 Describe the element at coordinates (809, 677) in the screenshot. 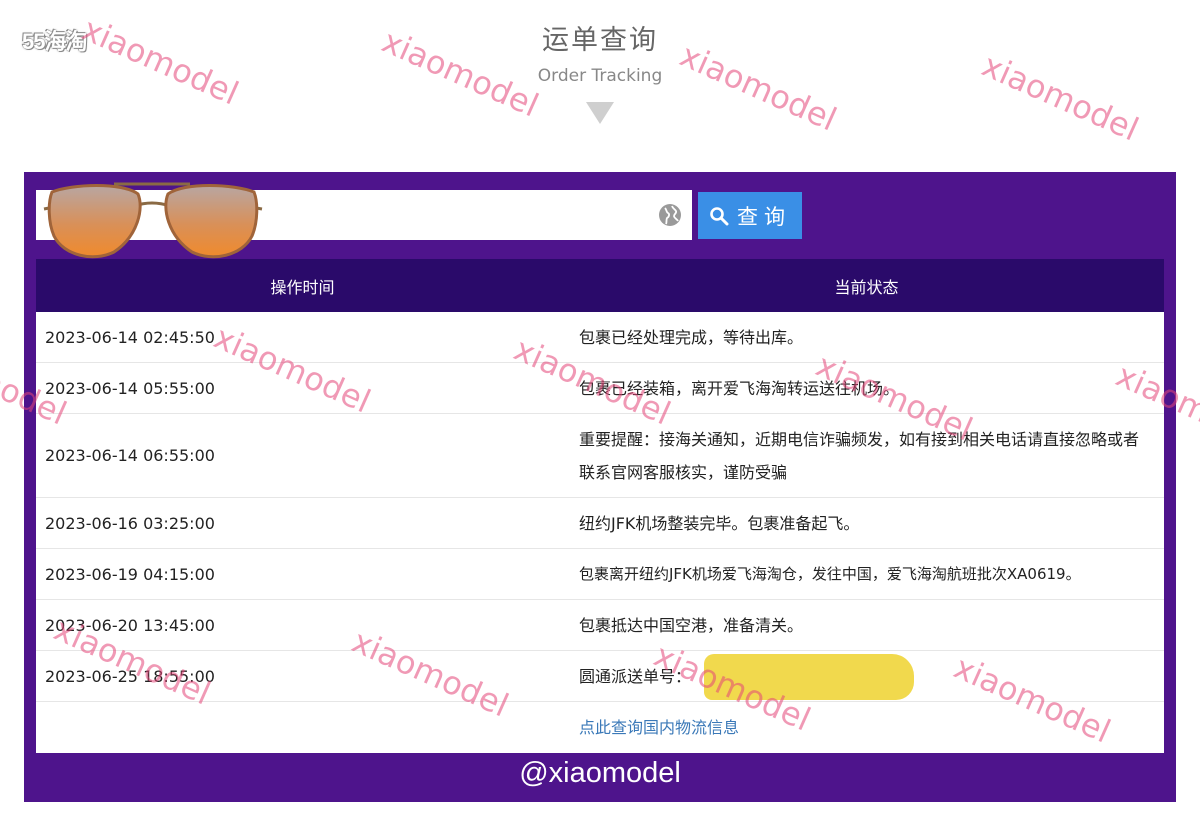

I see `redaction-mark` at that location.